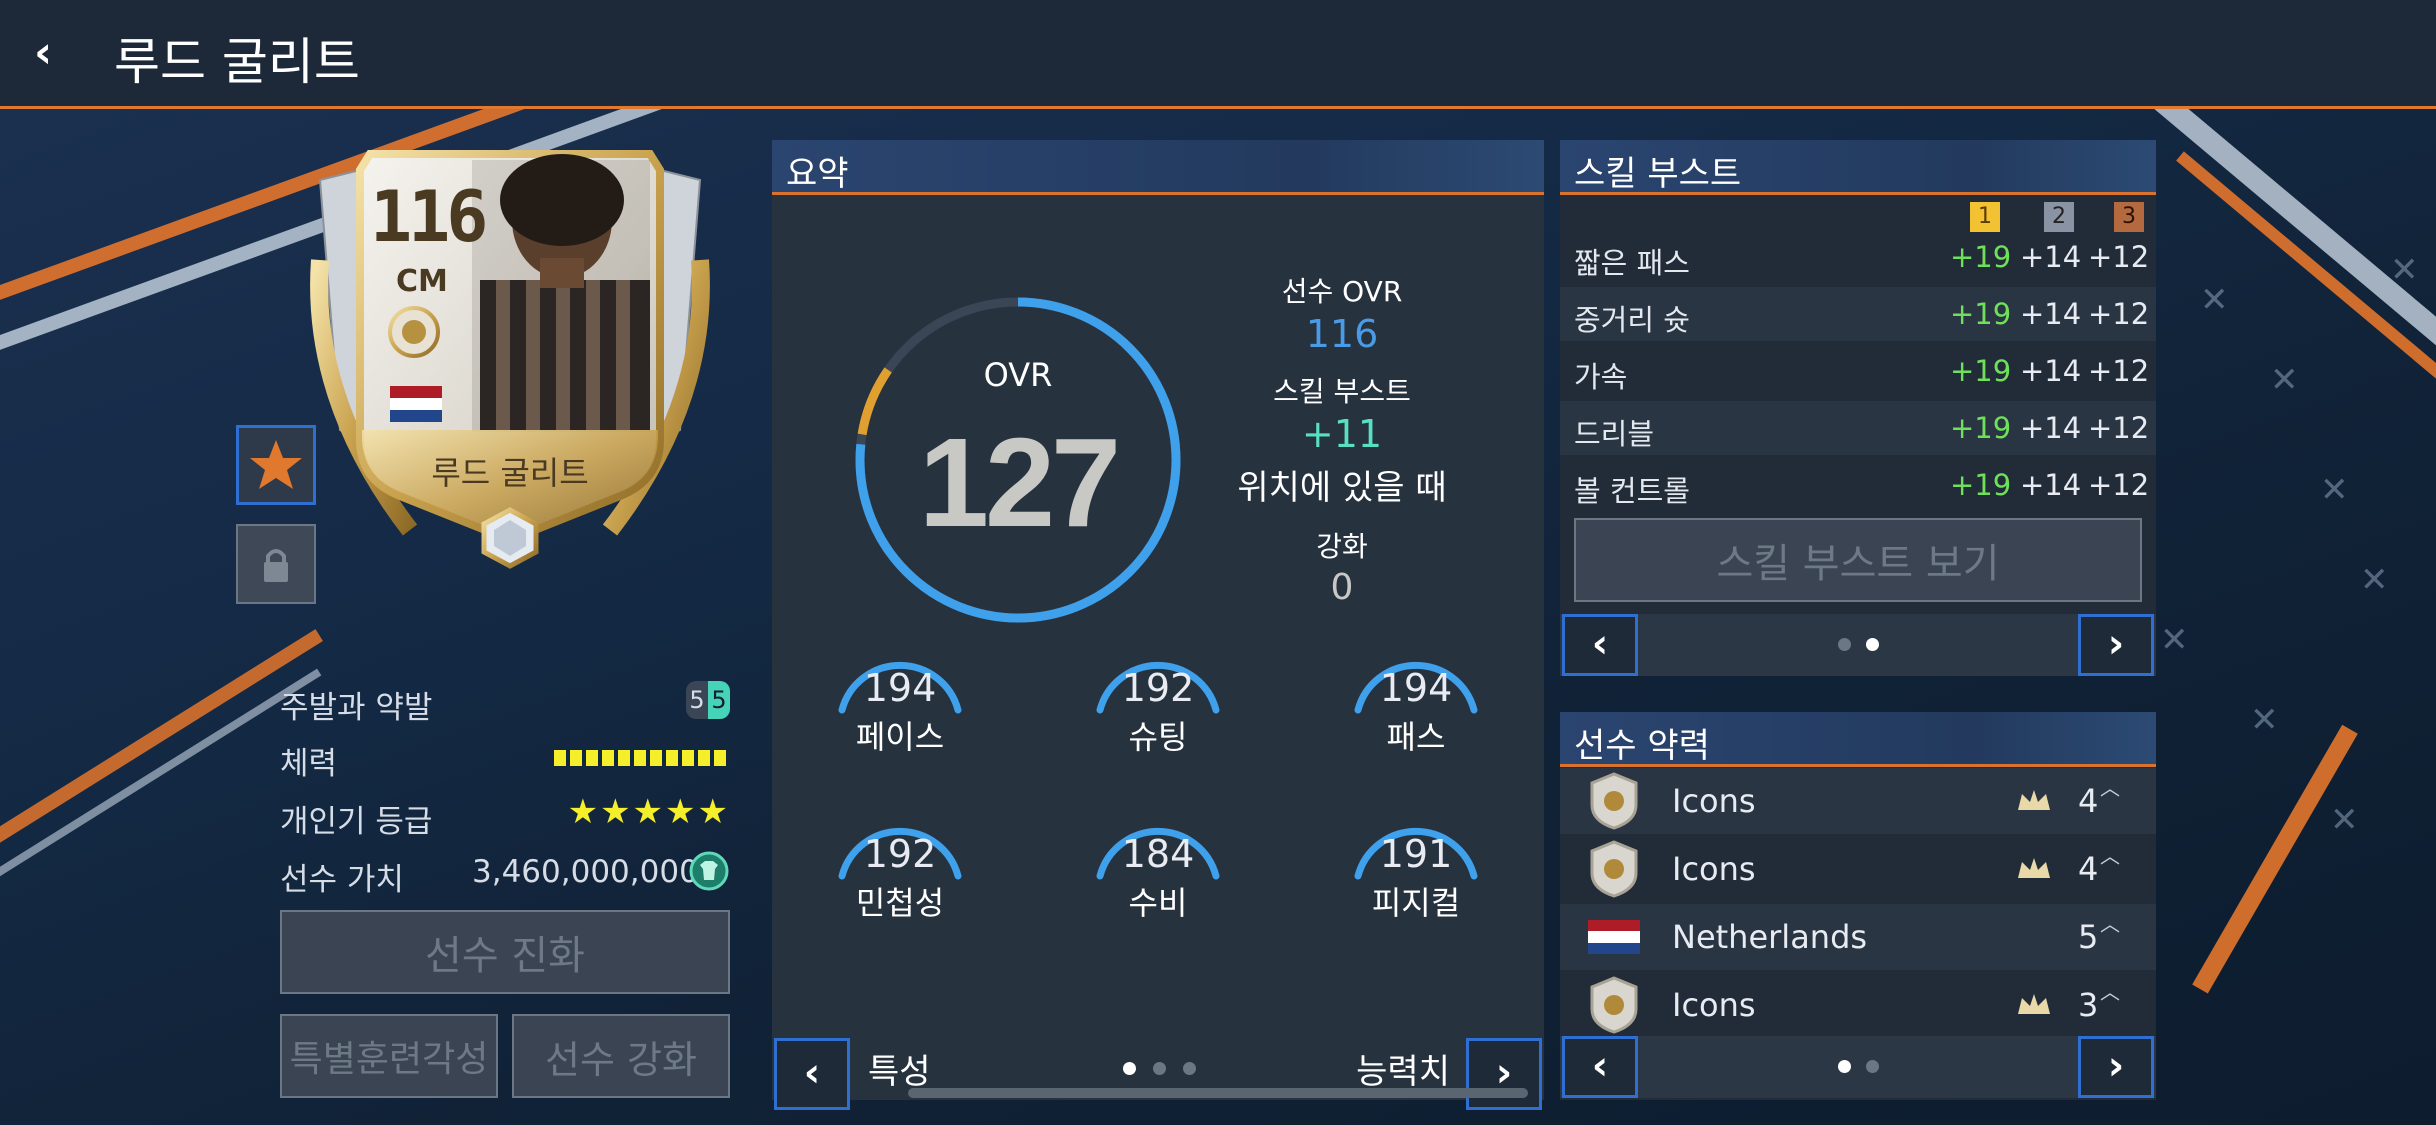 The height and width of the screenshot is (1125, 2436). What do you see at coordinates (899, 1068) in the screenshot?
I see `summary-left-label: 특성` at bounding box center [899, 1068].